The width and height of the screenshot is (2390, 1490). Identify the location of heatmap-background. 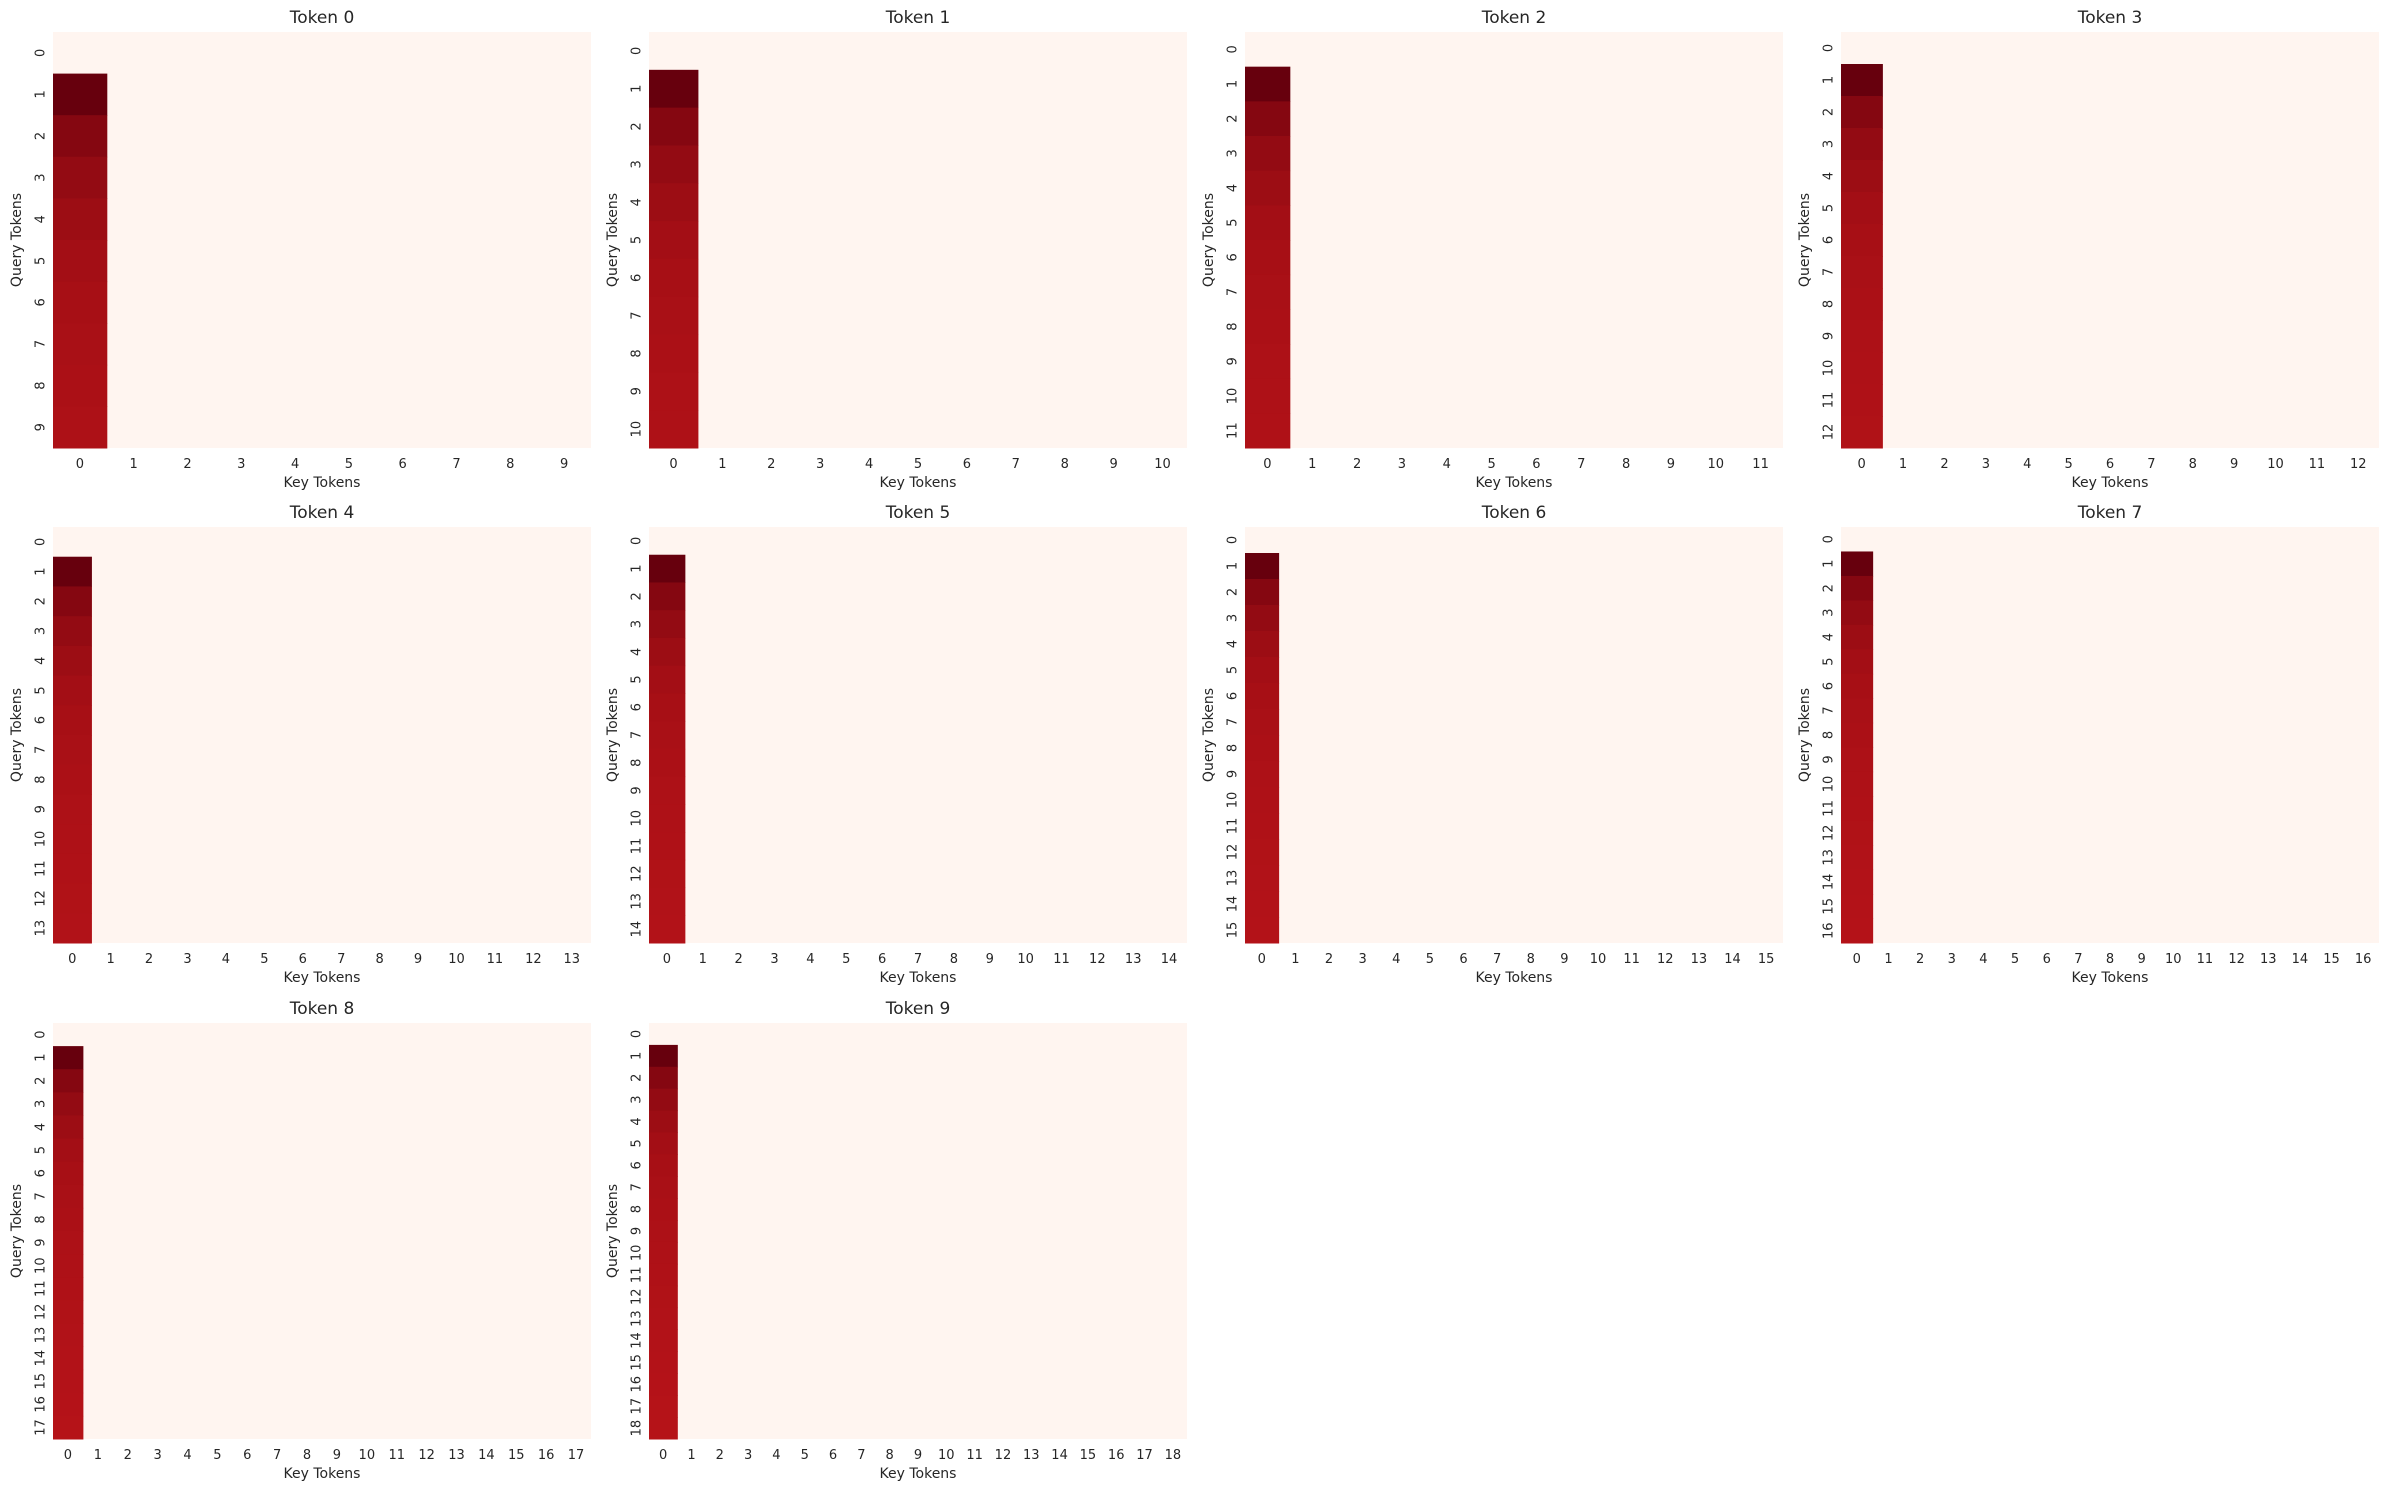
(322, 240).